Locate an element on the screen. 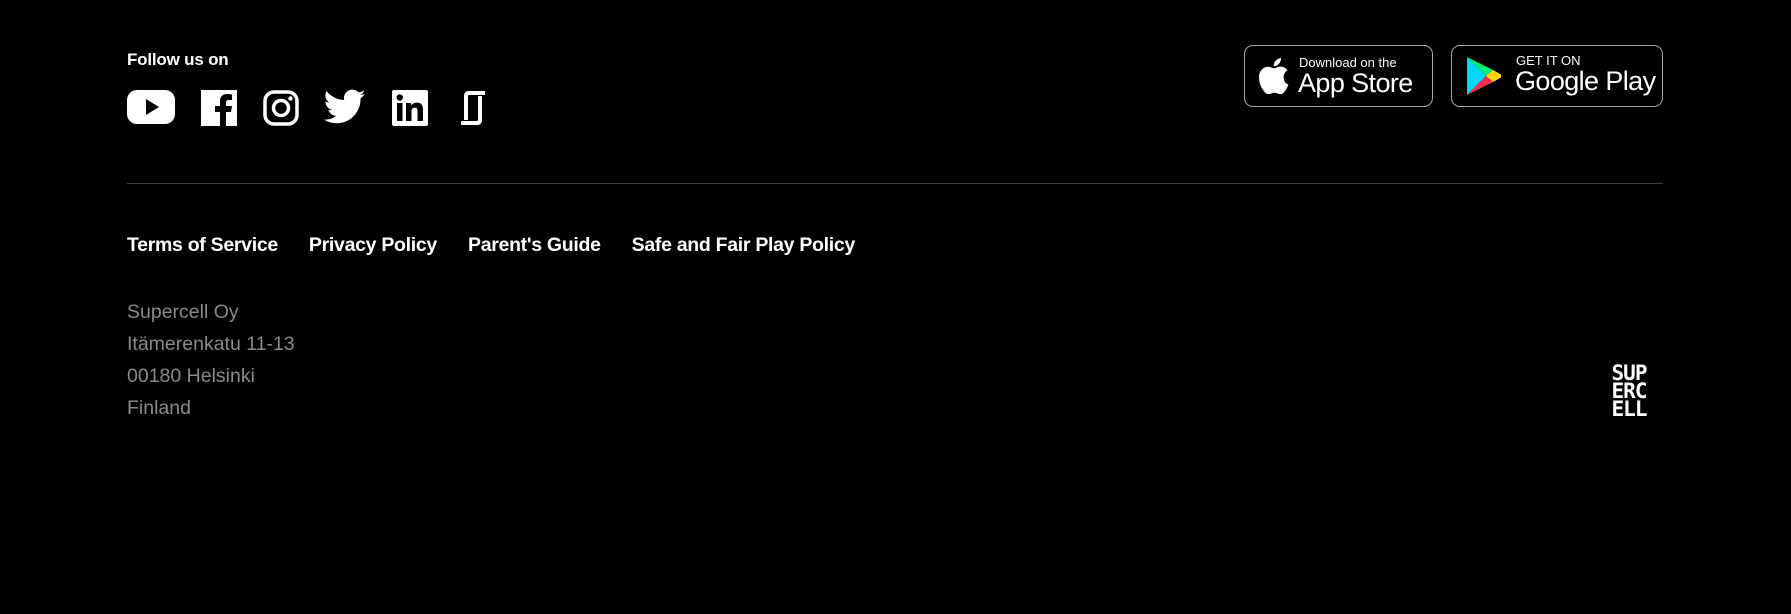  logo-line-3: ELL is located at coordinates (1629, 409).